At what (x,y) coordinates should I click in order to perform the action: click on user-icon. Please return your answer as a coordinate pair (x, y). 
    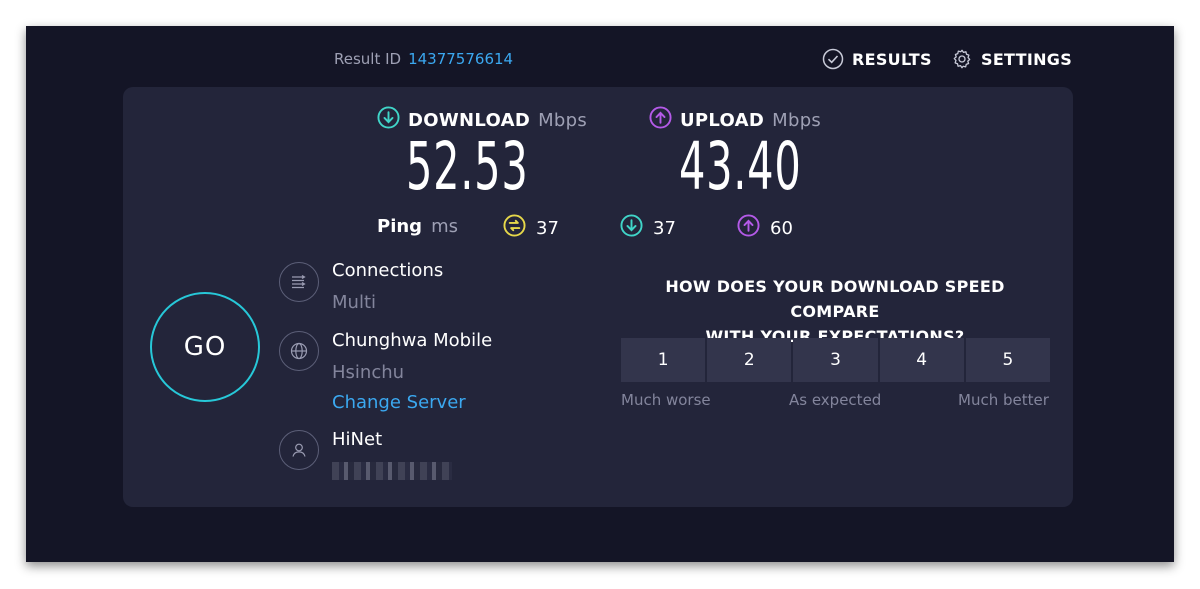
    Looking at the image, I should click on (299, 450).